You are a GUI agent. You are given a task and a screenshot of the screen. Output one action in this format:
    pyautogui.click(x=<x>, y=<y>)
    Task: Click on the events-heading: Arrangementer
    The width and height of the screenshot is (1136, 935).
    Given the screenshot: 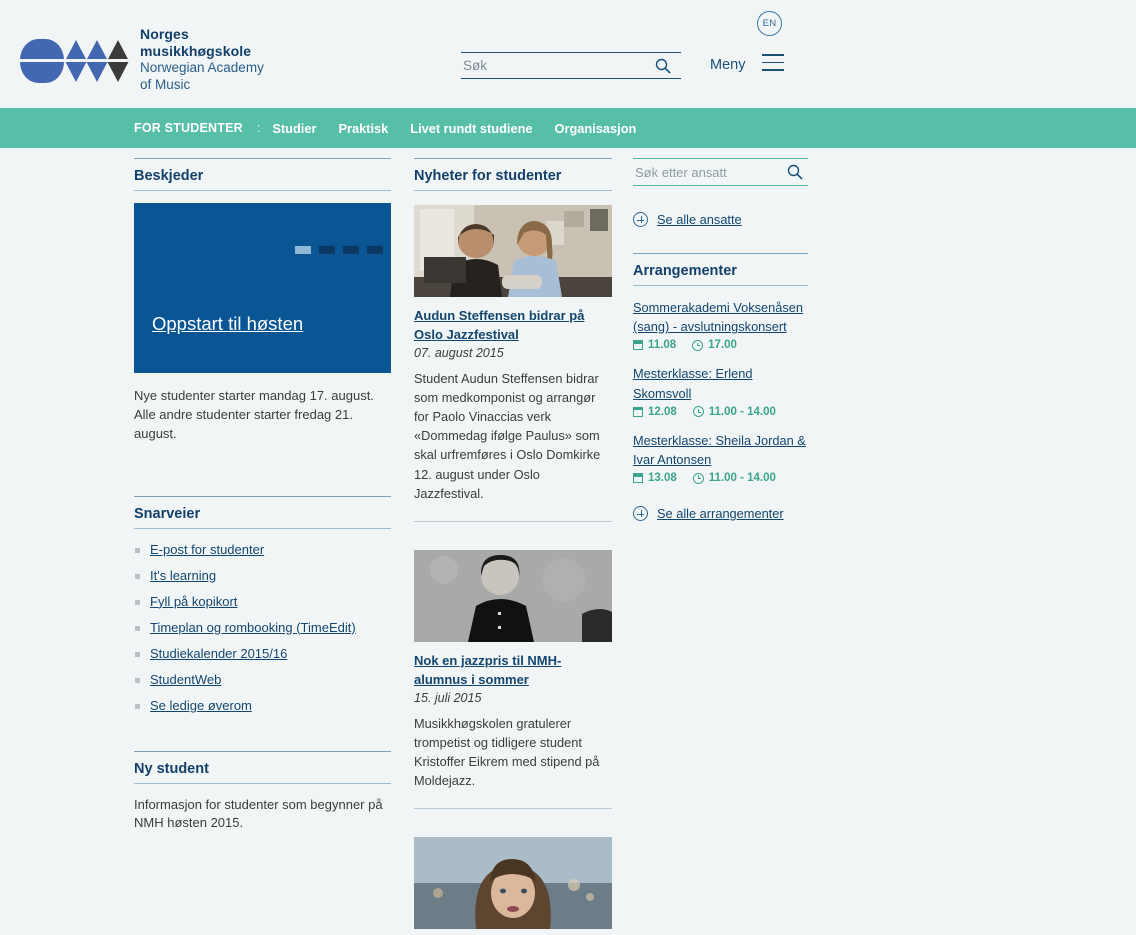 What is the action you would take?
    pyautogui.click(x=720, y=269)
    